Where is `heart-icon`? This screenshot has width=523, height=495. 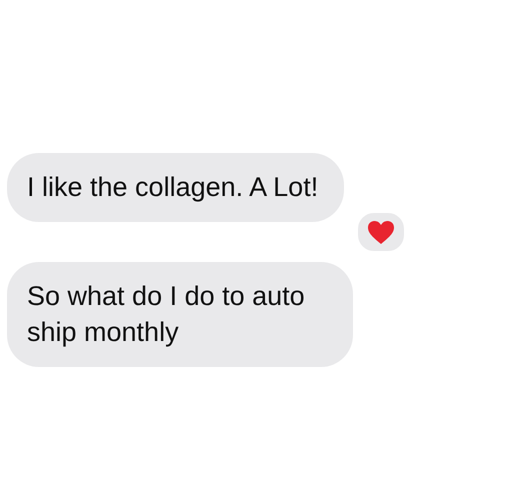 heart-icon is located at coordinates (381, 232).